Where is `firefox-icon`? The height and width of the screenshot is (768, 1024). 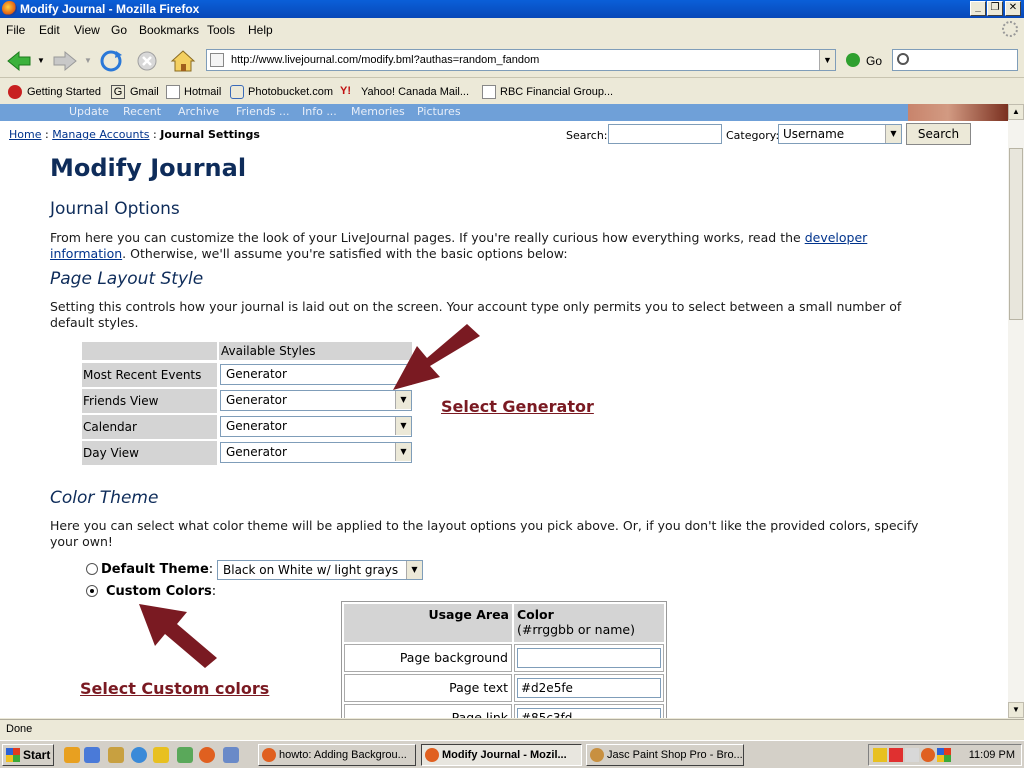
firefox-icon is located at coordinates (269, 755).